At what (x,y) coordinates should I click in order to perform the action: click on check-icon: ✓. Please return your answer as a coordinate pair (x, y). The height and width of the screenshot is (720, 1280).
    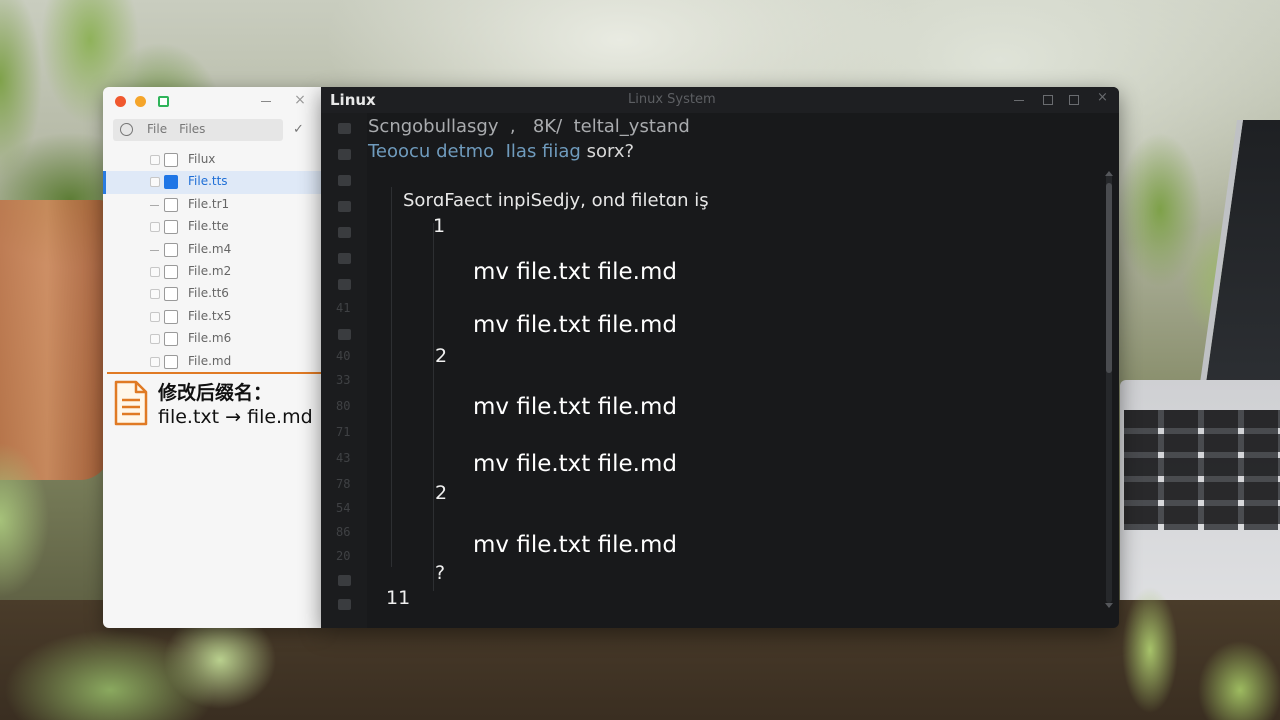
    Looking at the image, I should click on (298, 129).